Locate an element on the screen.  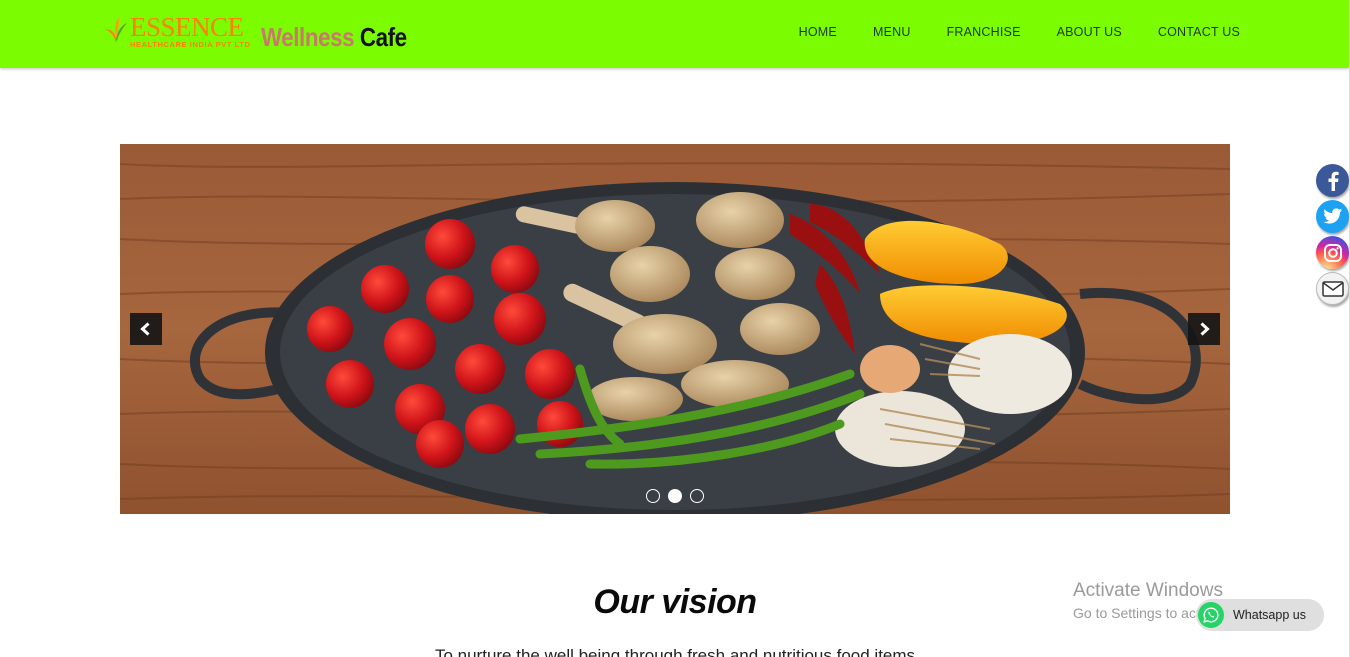
leaf-icon is located at coordinates (116, 30).